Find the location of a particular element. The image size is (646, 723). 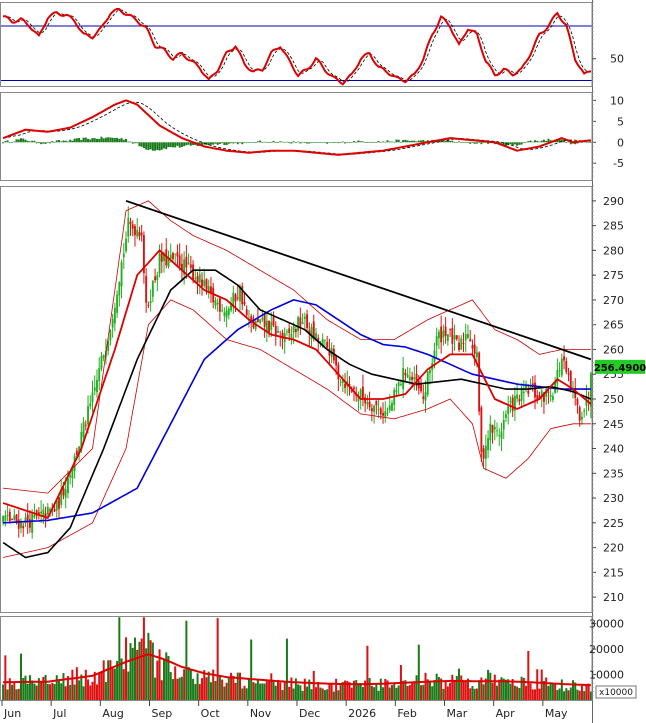

price-y-tick-label: 275 is located at coordinates (613, 275).